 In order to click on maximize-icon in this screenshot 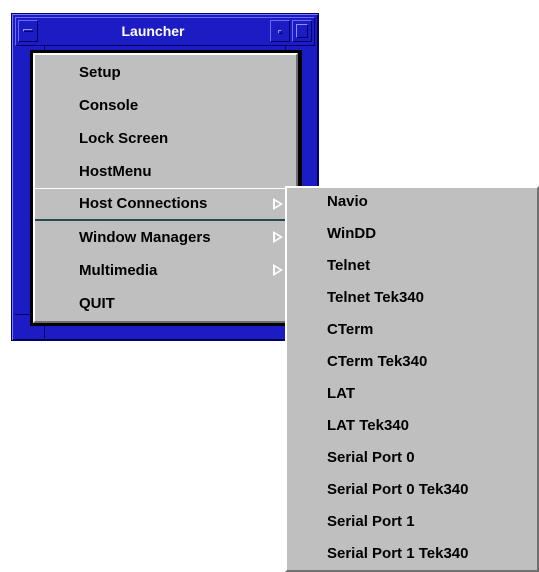, I will do `click(302, 31)`.